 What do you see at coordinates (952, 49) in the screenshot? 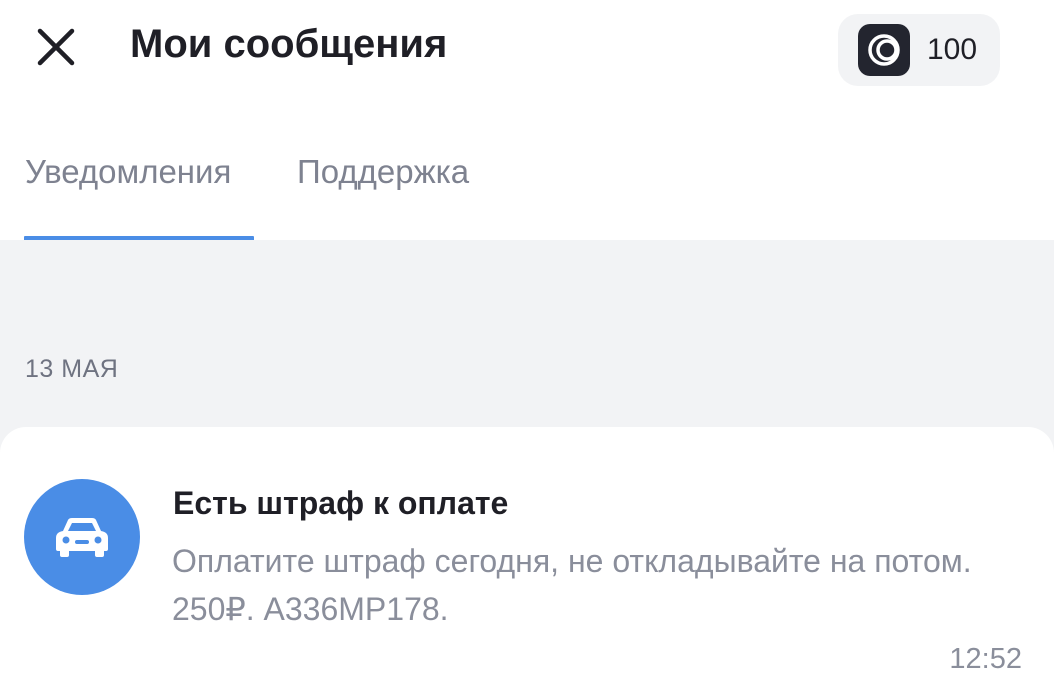
I see `coins-value: 100` at bounding box center [952, 49].